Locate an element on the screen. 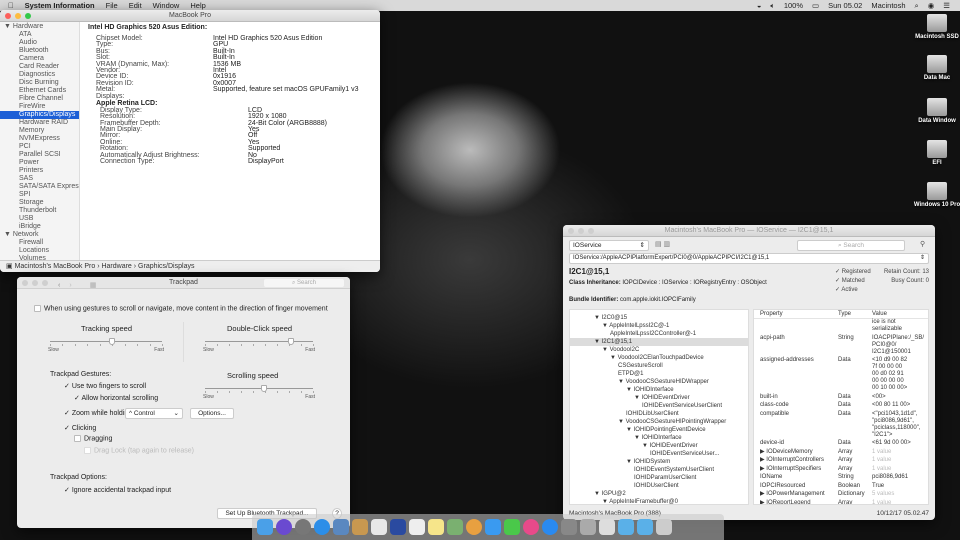  sidebar-item: Diagnostics is located at coordinates (39, 75).